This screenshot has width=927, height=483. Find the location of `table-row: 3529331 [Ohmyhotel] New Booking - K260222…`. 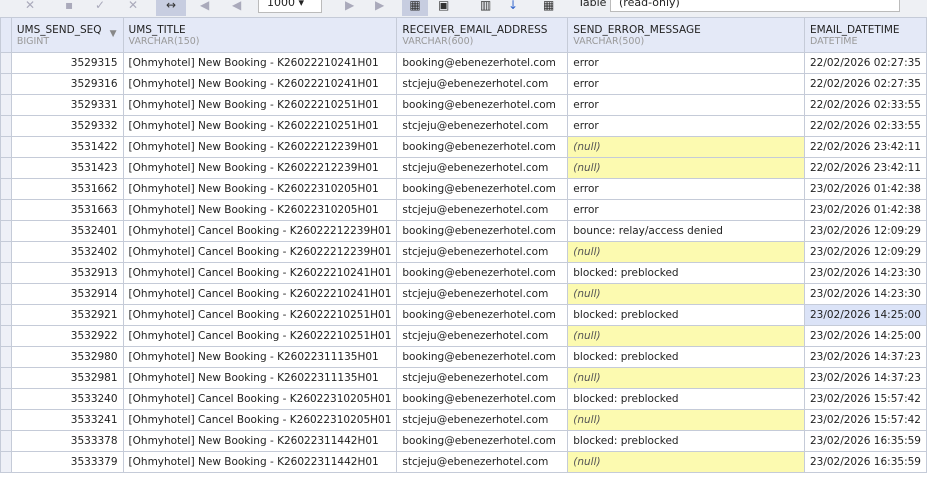

table-row: 3529331 [Ohmyhotel] New Booking - K260222… is located at coordinates (463, 105).